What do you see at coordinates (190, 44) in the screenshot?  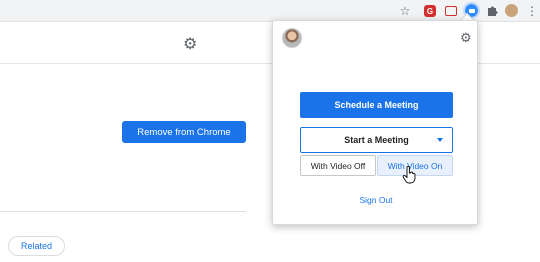 I see `gear-icon: ⚙` at bounding box center [190, 44].